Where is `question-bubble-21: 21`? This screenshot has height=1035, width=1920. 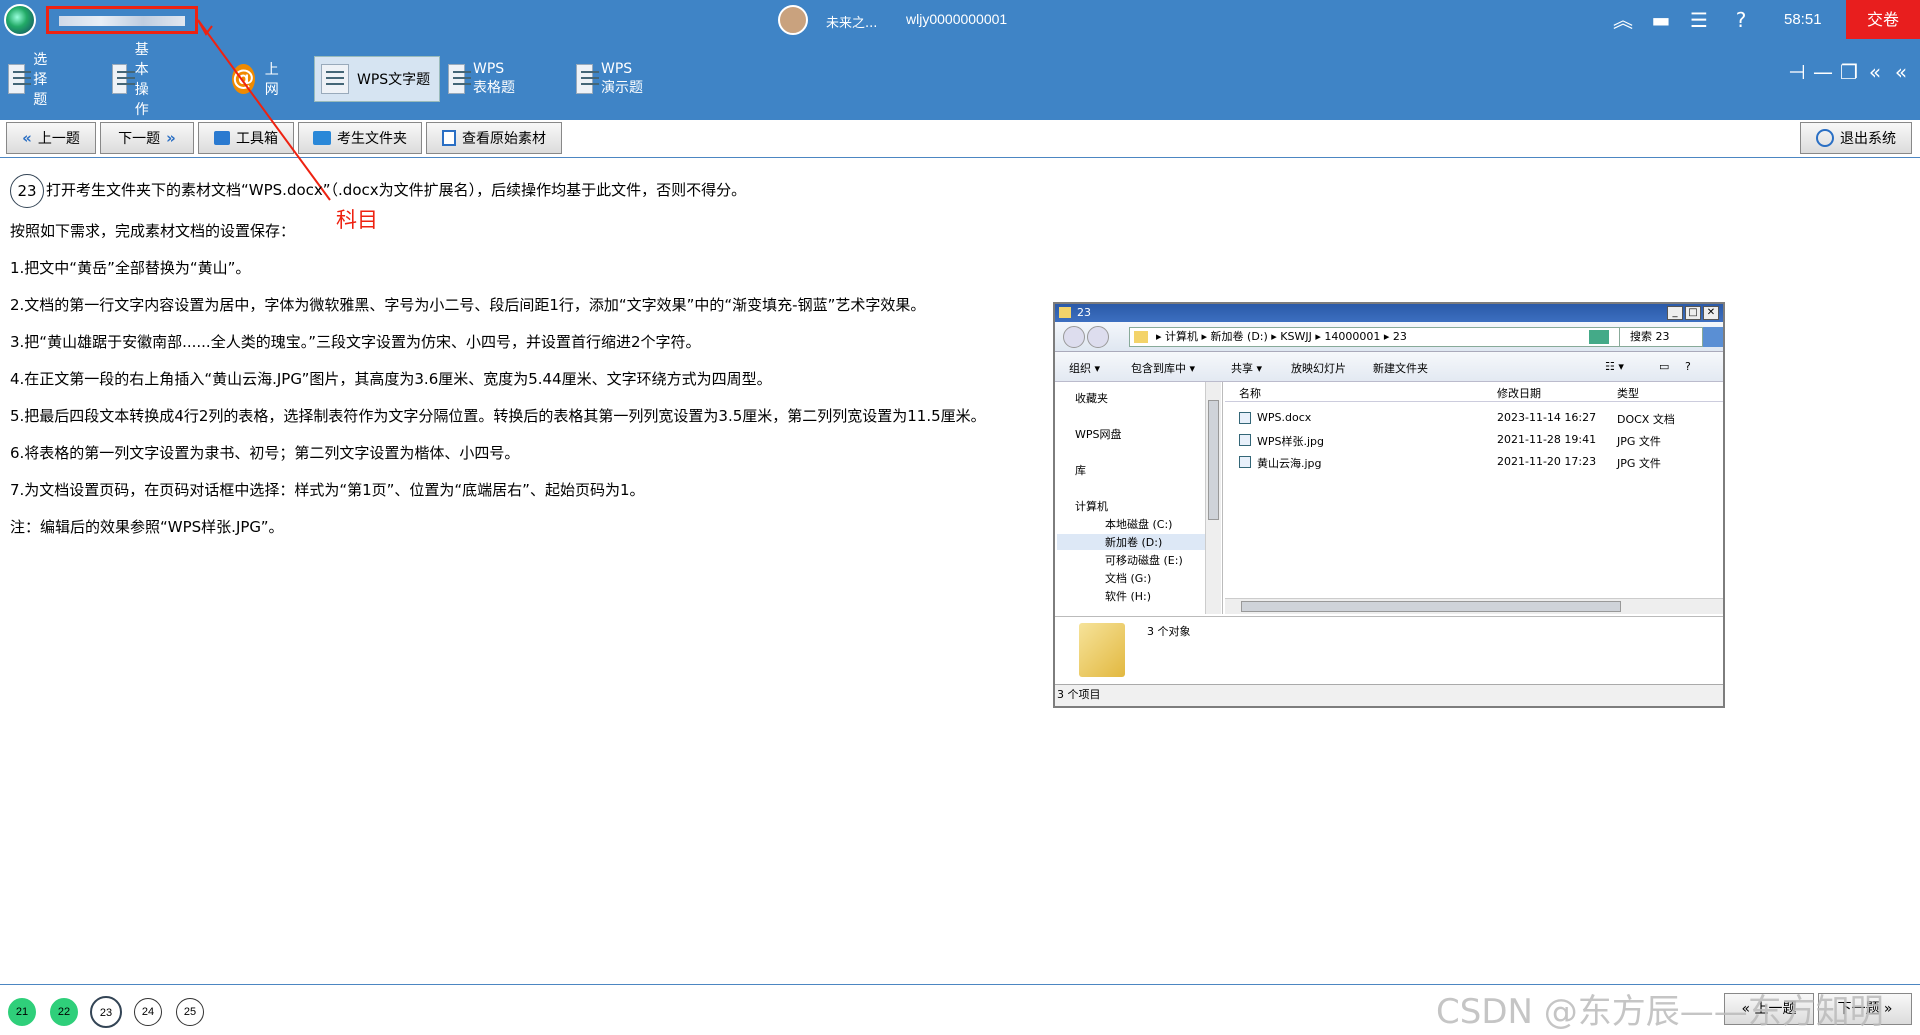 question-bubble-21: 21 is located at coordinates (22, 1012).